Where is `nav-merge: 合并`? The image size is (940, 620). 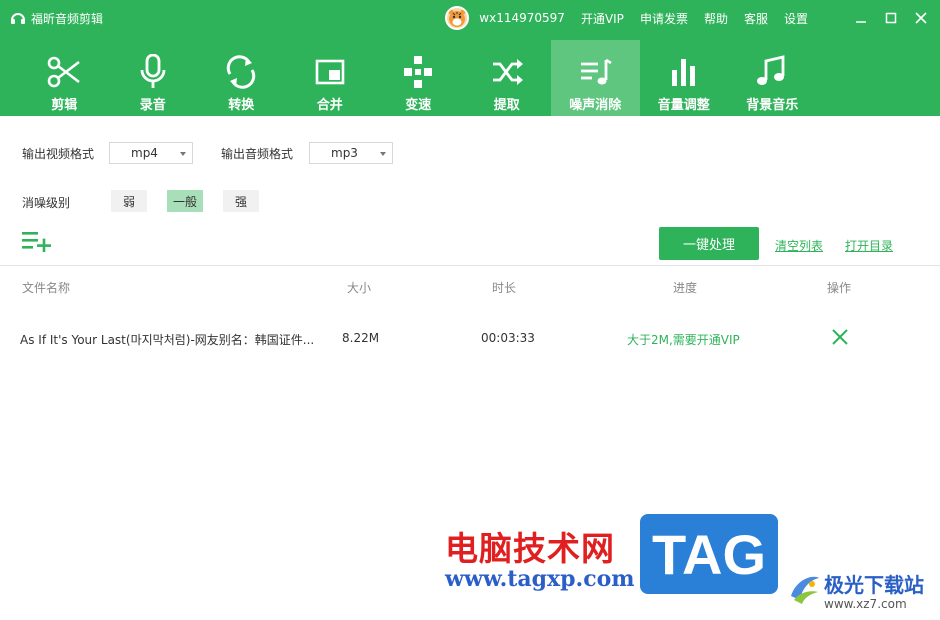
nav-merge: 合并 is located at coordinates (330, 78).